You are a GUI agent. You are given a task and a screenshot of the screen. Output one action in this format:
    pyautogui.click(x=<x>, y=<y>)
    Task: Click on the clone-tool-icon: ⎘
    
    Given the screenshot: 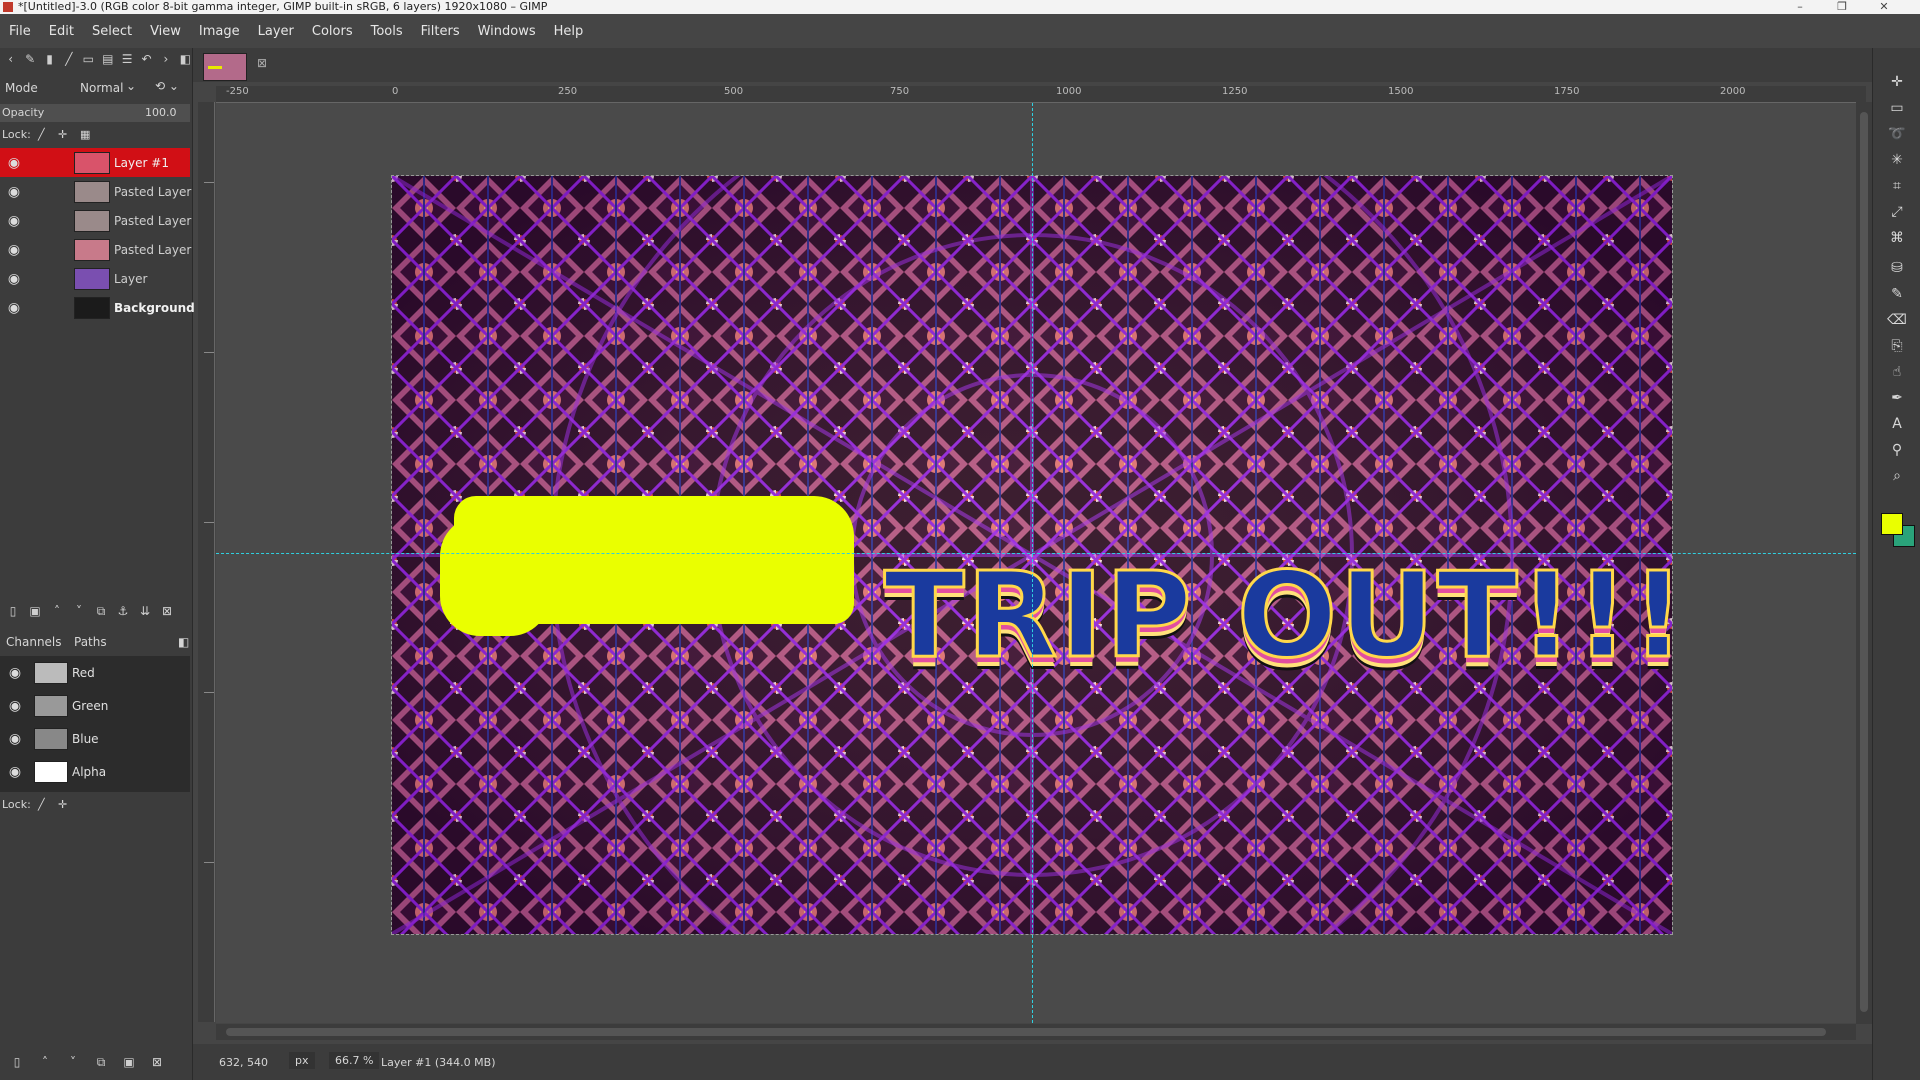 What is the action you would take?
    pyautogui.click(x=1897, y=346)
    